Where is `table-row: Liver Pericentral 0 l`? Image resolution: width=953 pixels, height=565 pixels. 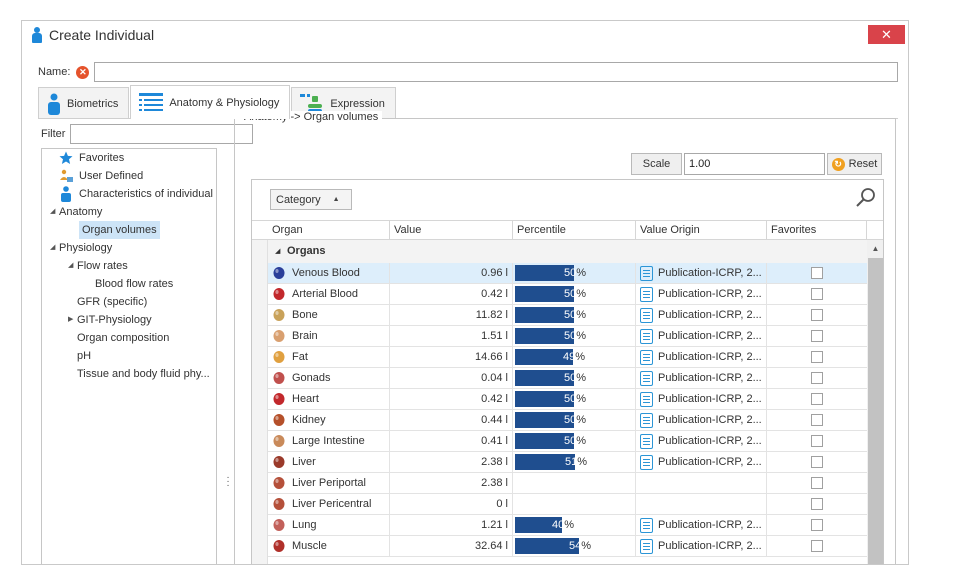
table-row: Liver Pericentral 0 l is located at coordinates (567, 504).